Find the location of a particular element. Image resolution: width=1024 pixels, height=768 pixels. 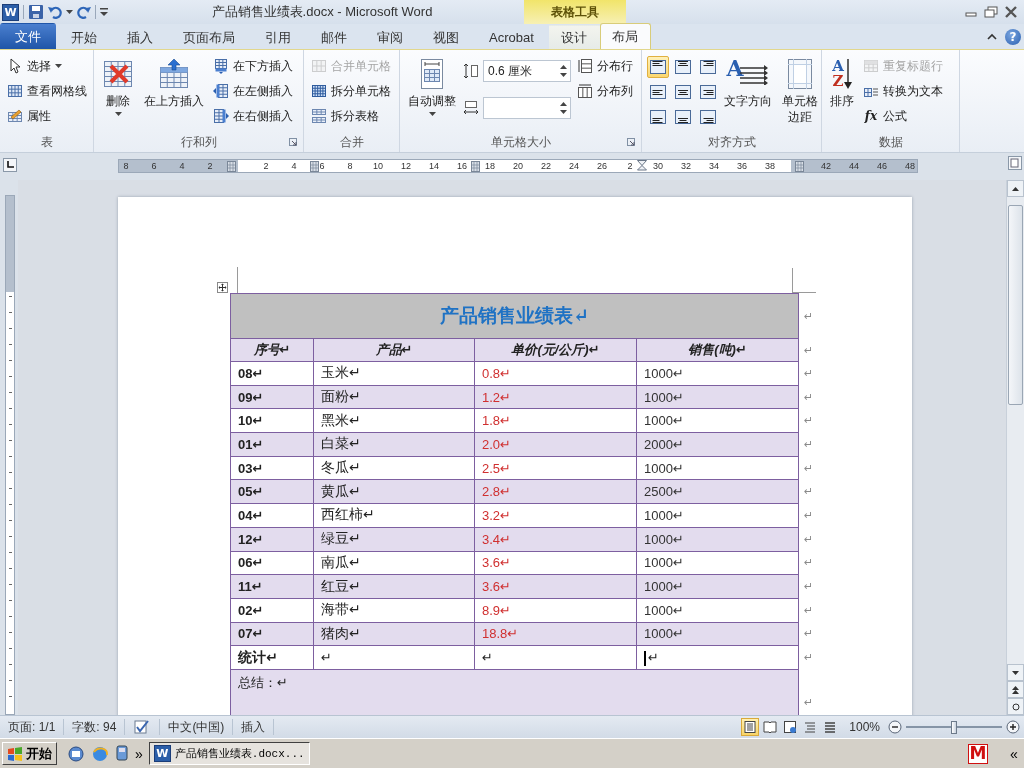

ribbon-button: 选择 is located at coordinates (47, 66).